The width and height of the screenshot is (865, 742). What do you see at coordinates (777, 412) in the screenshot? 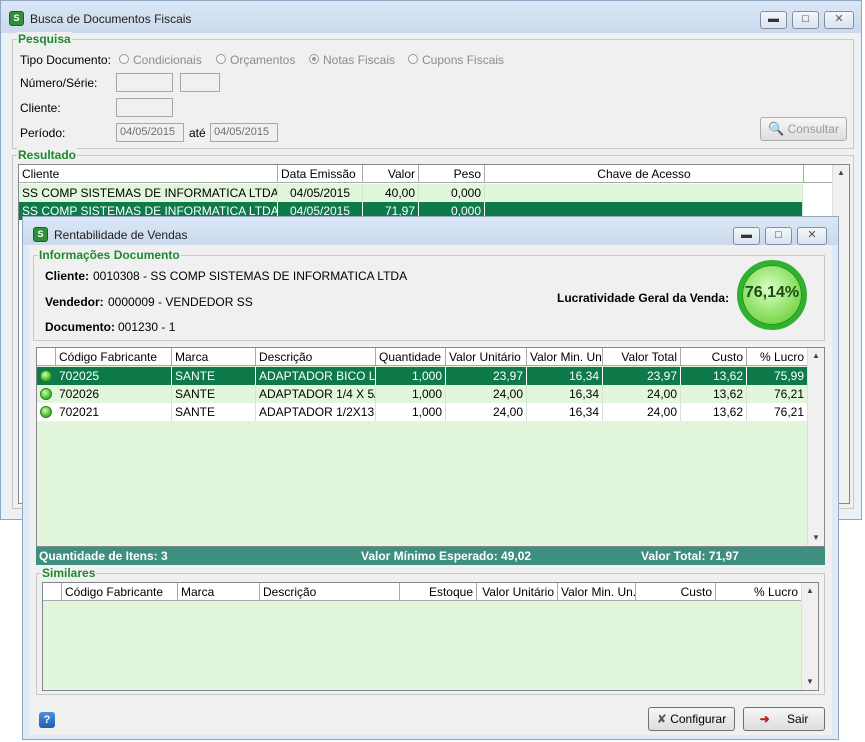
I see `item-lucro: 76,21` at bounding box center [777, 412].